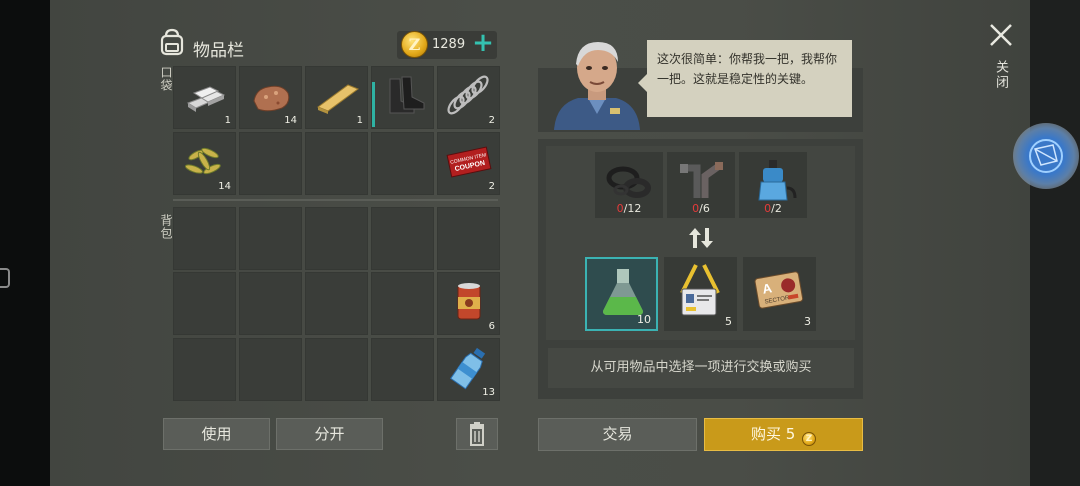 Image resolution: width=1080 pixels, height=486 pixels. What do you see at coordinates (617, 434) in the screenshot?
I see `trade-button: 交易` at bounding box center [617, 434].